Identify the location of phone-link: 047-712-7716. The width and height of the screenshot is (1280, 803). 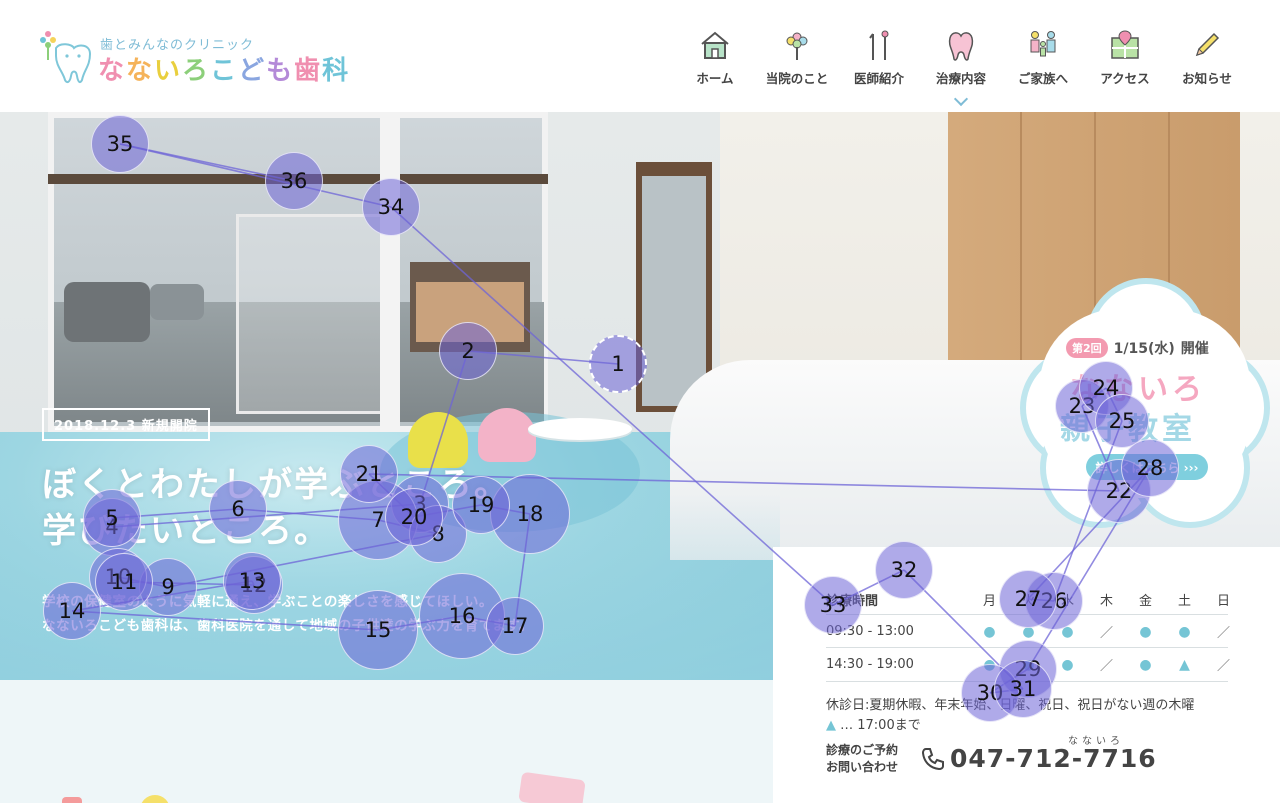
(1038, 758).